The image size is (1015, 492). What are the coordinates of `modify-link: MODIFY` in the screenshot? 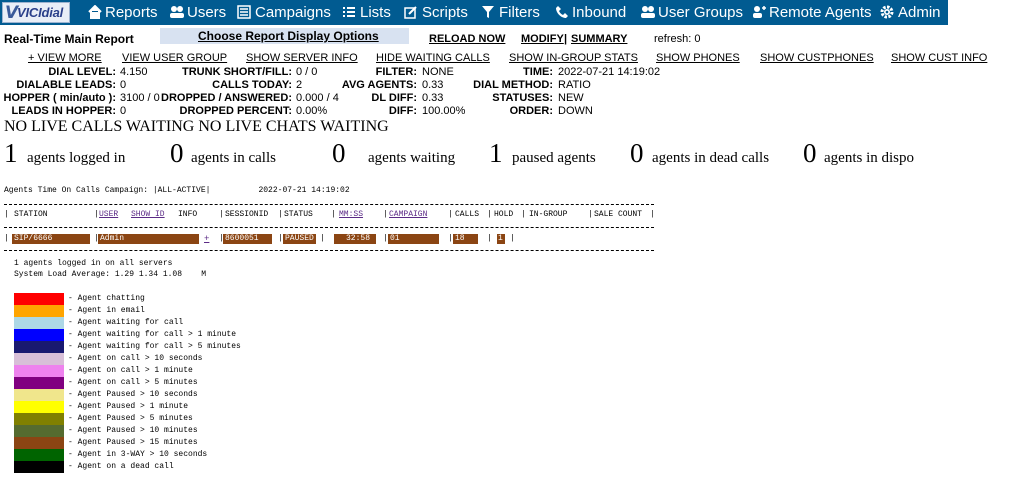 It's located at (542, 39).